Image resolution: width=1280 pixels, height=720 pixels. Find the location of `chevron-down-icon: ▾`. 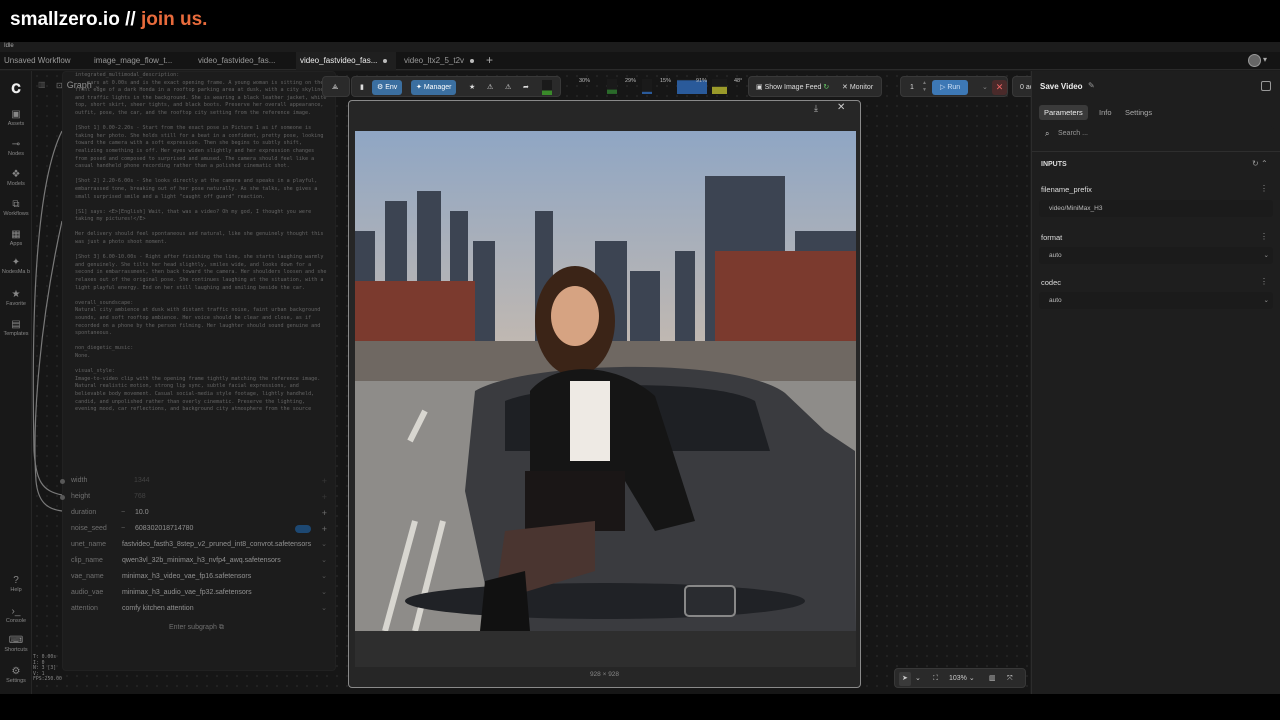

chevron-down-icon: ▾ is located at coordinates (1265, 59).